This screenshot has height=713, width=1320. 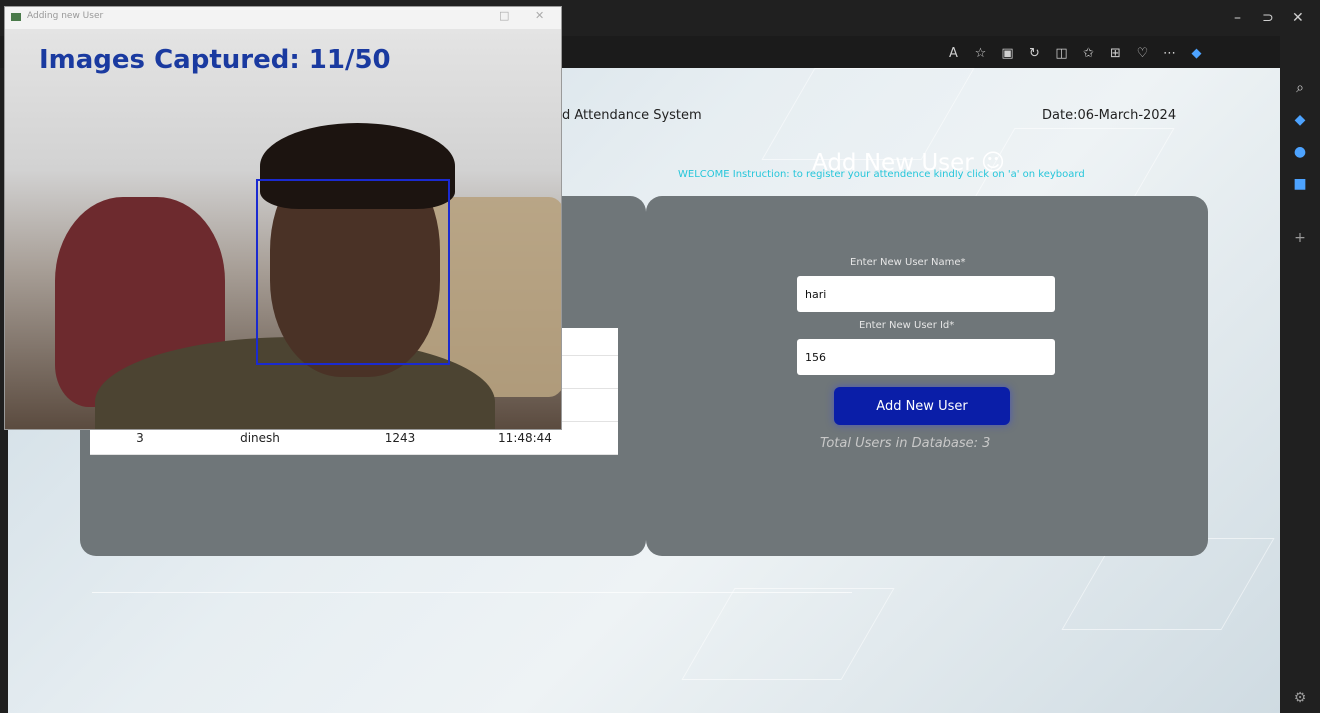 I want to click on more-options-icon: ⋯, so click(x=1169, y=53).